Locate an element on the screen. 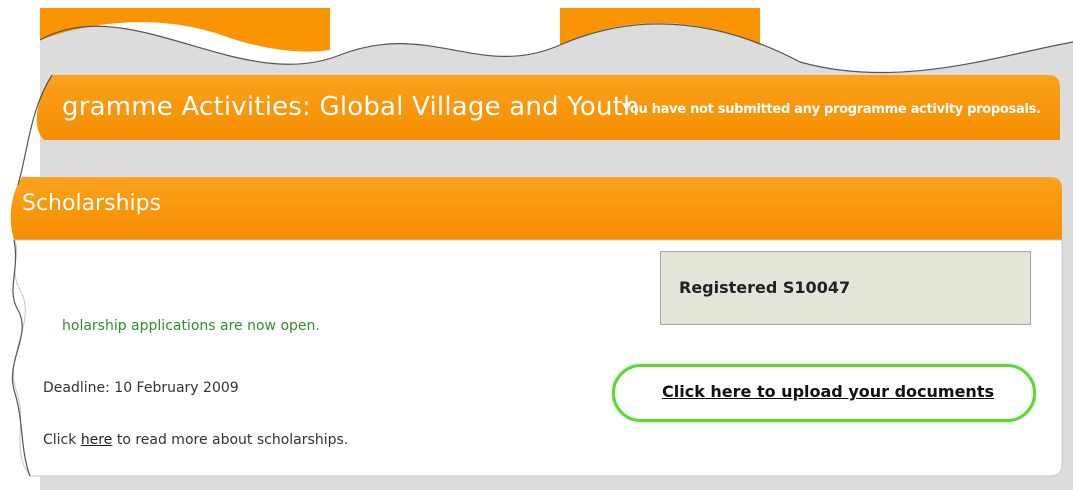  applications-open-notice: holarship applications are now open. is located at coordinates (191, 326).